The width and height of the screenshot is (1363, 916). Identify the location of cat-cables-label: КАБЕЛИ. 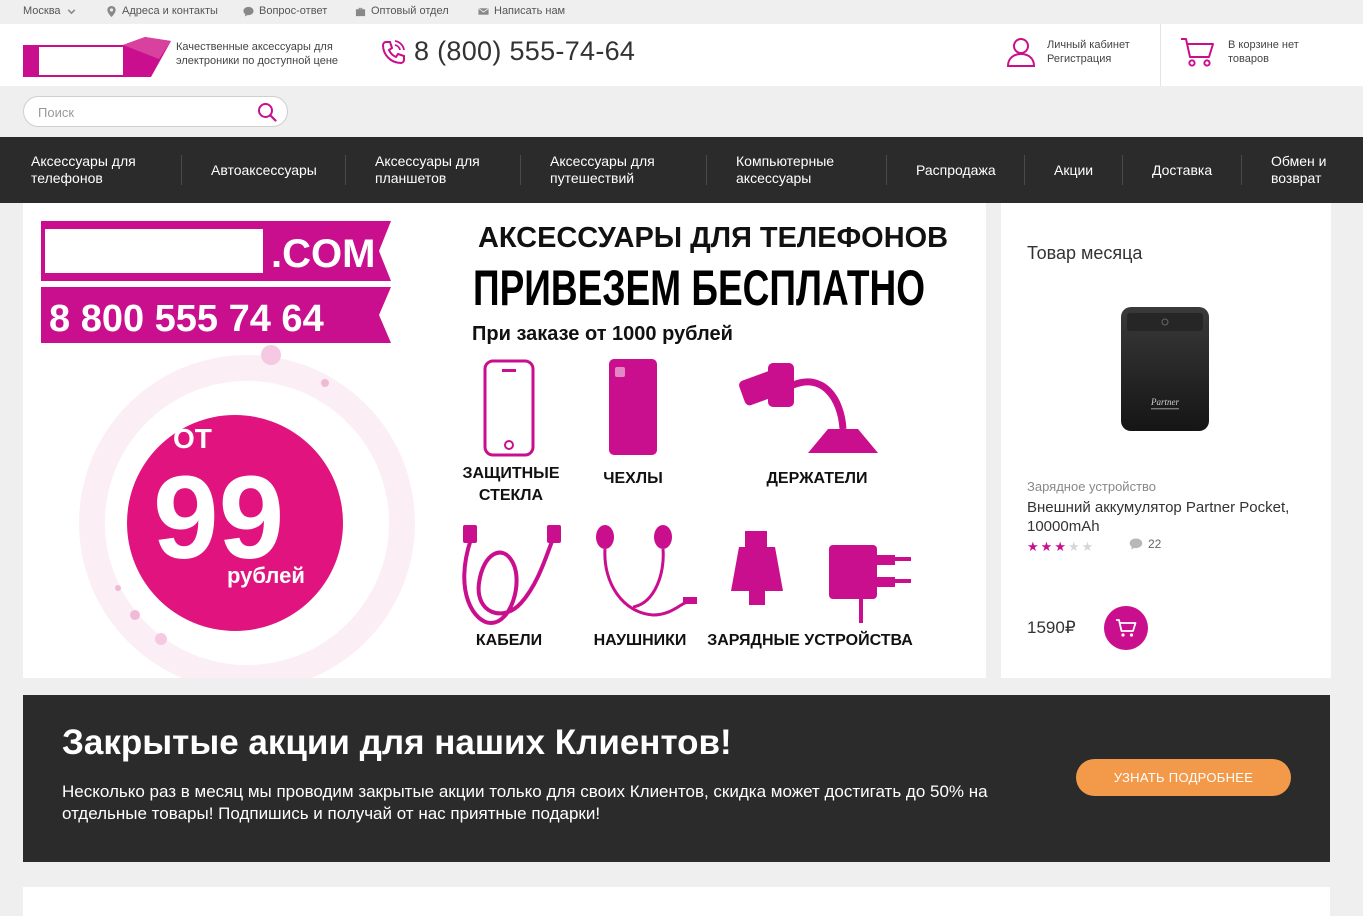
(509, 640).